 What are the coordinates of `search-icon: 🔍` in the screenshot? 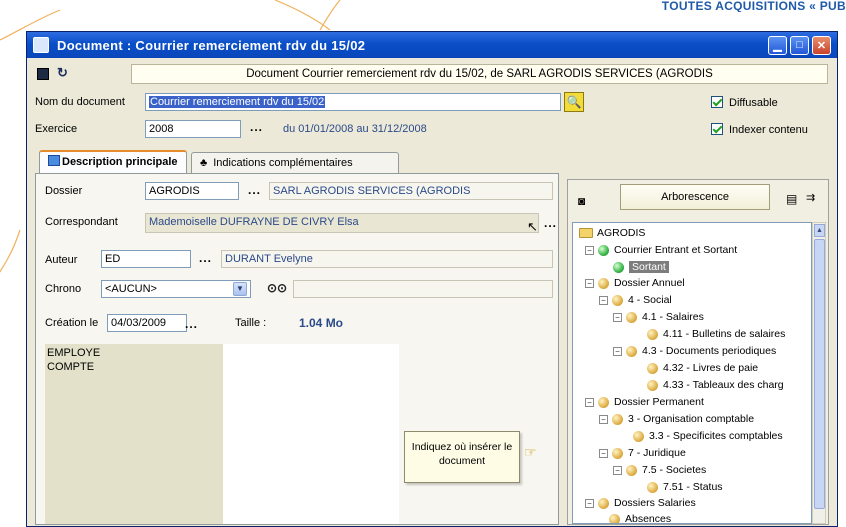 It's located at (574, 102).